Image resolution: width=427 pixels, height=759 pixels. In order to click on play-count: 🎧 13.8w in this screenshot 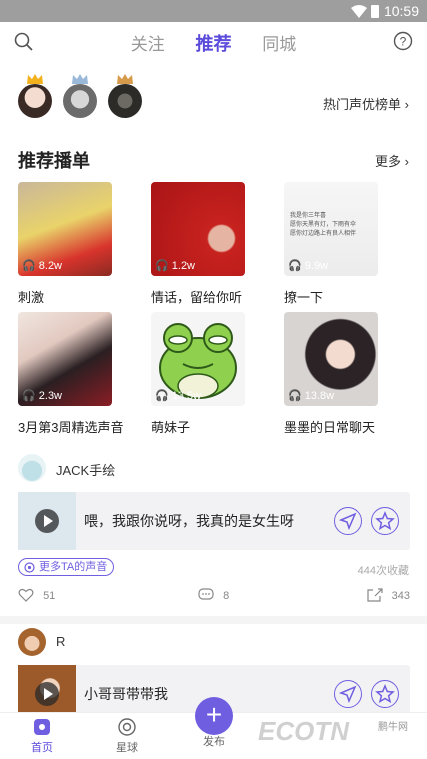, I will do `click(311, 396)`.